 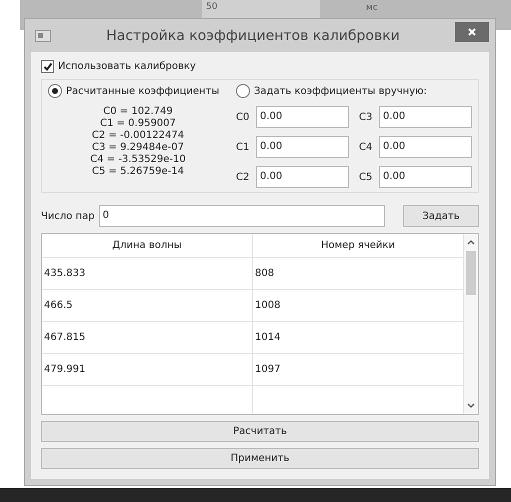 I want to click on coefficient-label: C5, so click(x=366, y=177).